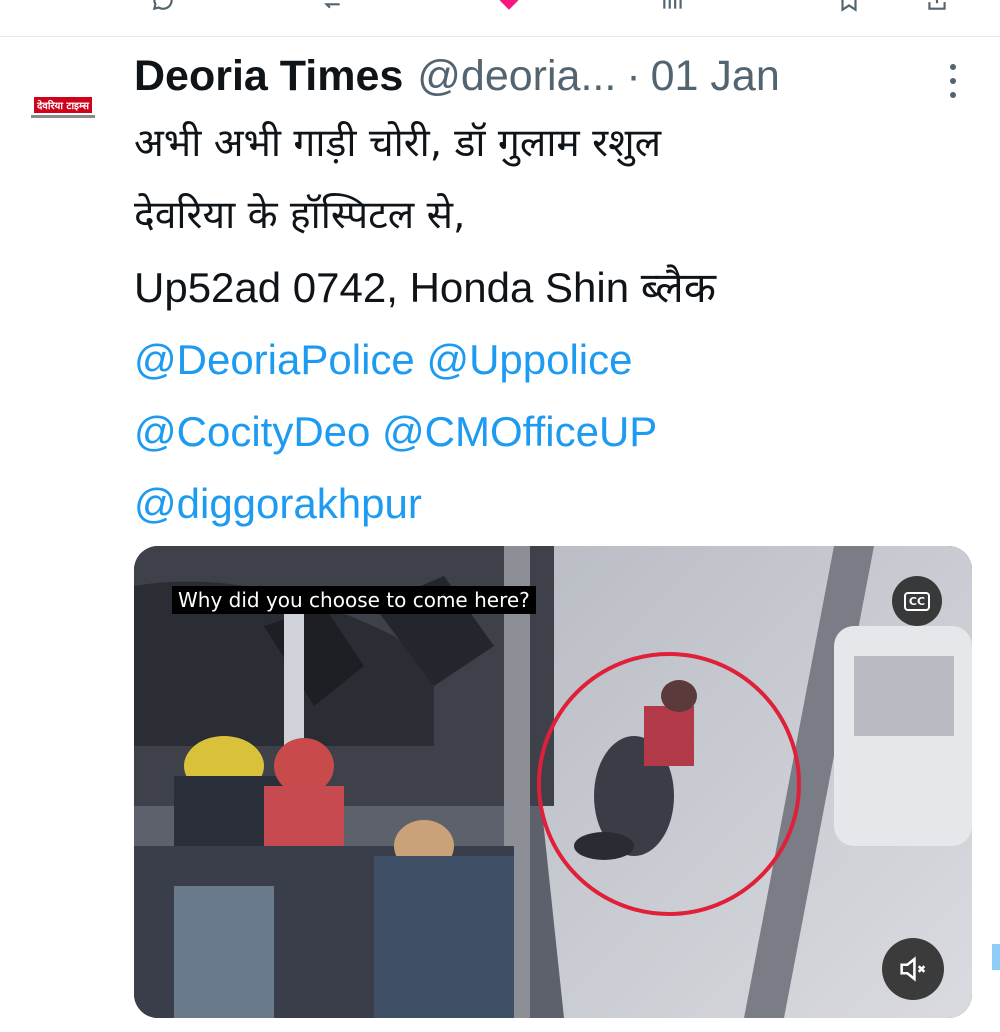 Image resolution: width=1000 pixels, height=1032 pixels. I want to click on mentions-line: @CocityDeo @CMOfficeUP, so click(559, 432).